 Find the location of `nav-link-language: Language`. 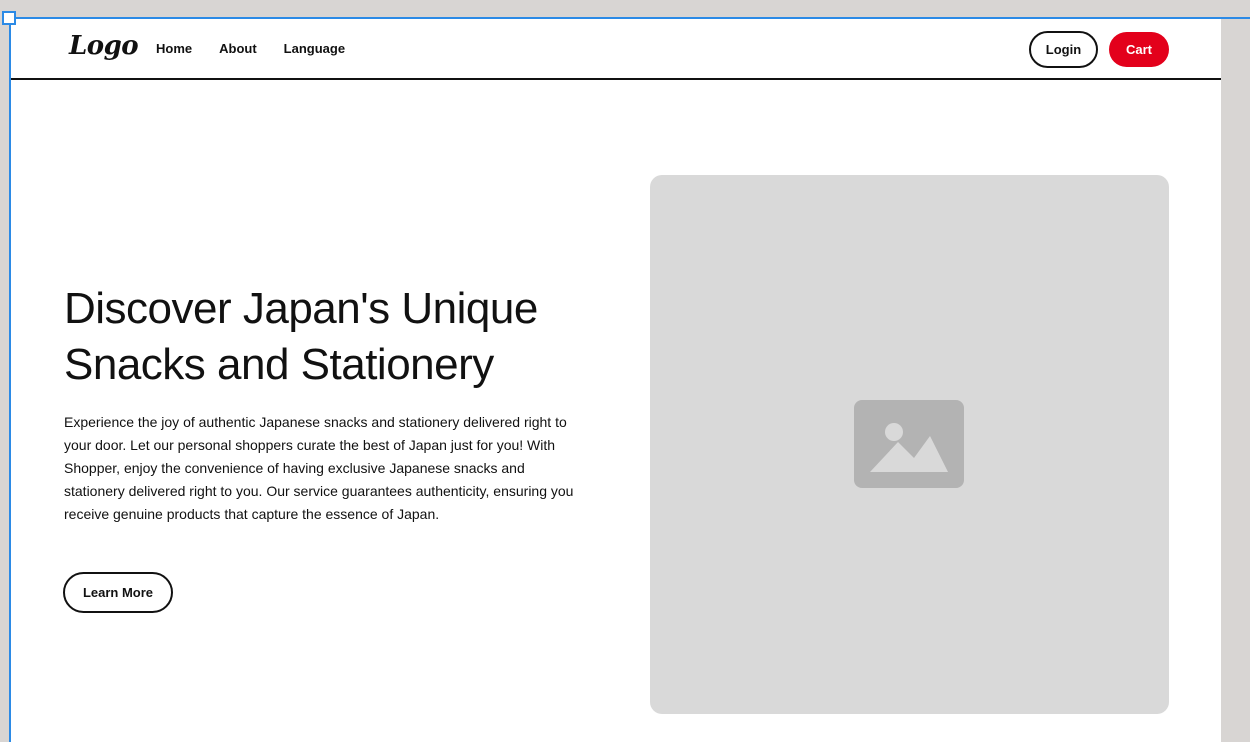

nav-link-language: Language is located at coordinates (314, 48).